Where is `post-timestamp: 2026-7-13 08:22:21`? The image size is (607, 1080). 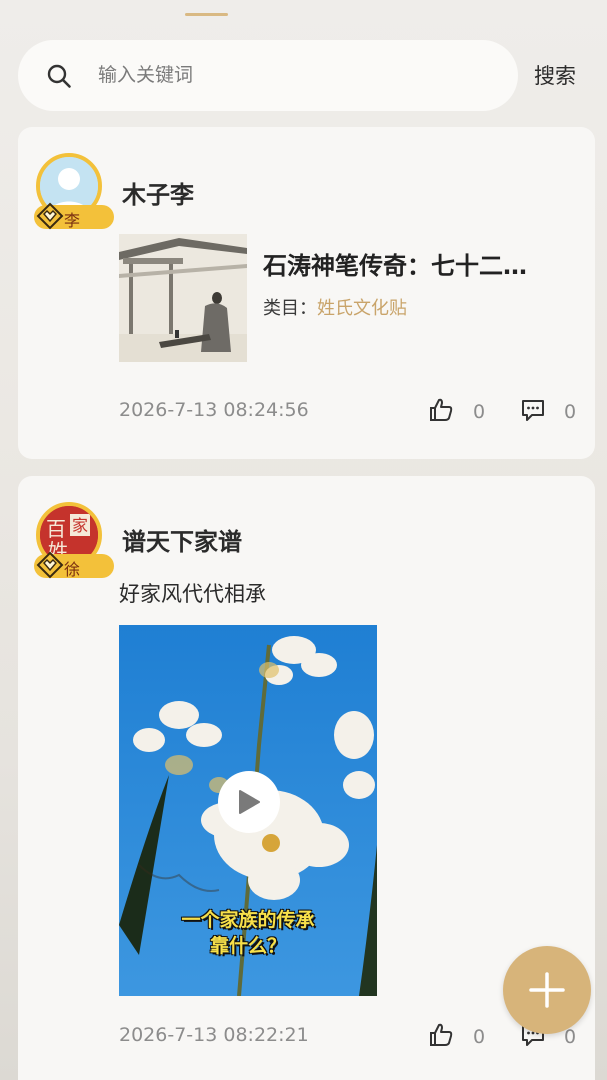
post-timestamp: 2026-7-13 08:22:21 is located at coordinates (214, 1035).